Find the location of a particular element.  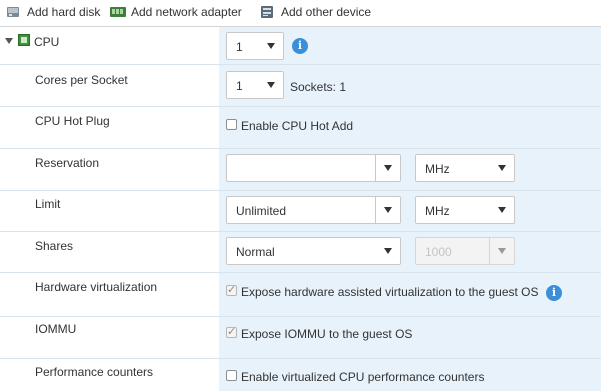

add-hard-disk-label: Add hard disk is located at coordinates (64, 12).